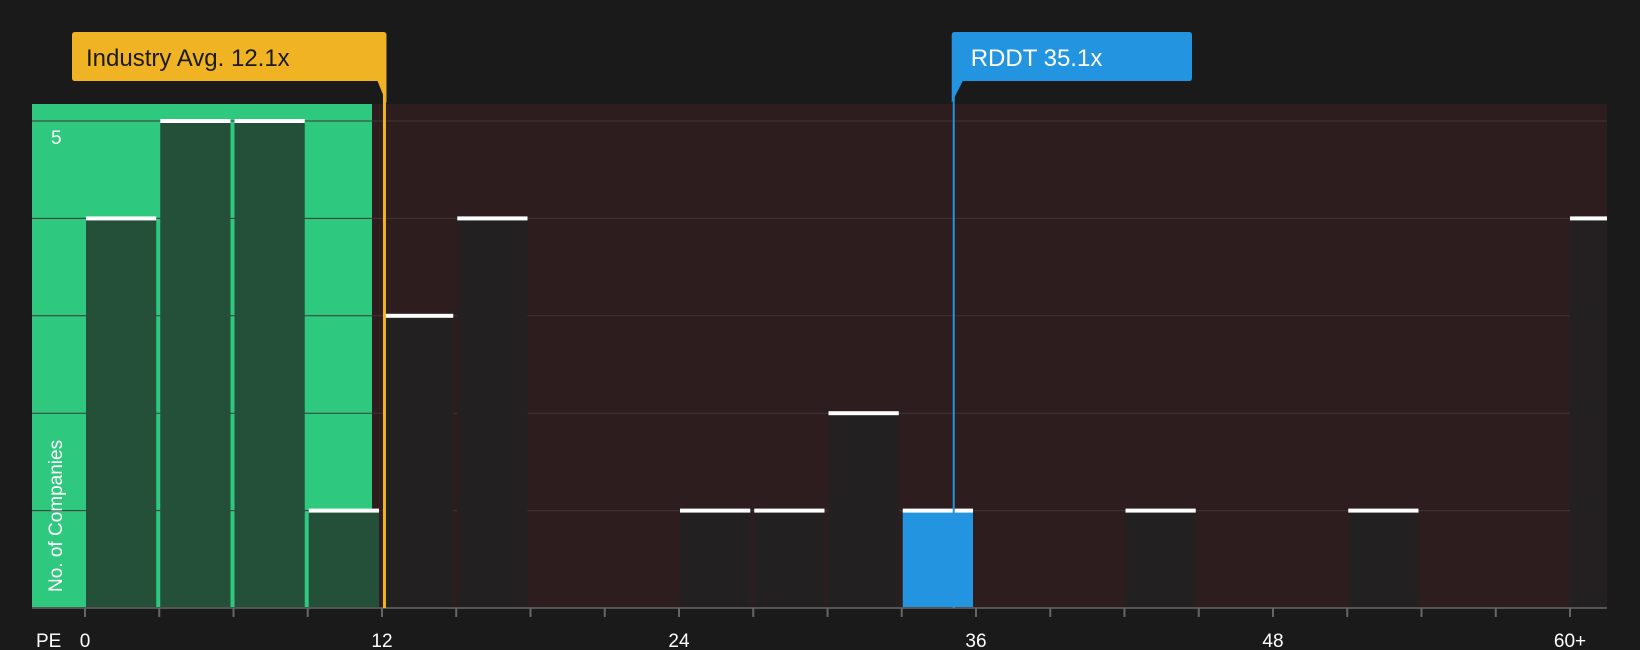 The width and height of the screenshot is (1640, 650). Describe the element at coordinates (1037, 58) in the screenshot. I see `company-pe-label: RDDT 35.1x` at that location.